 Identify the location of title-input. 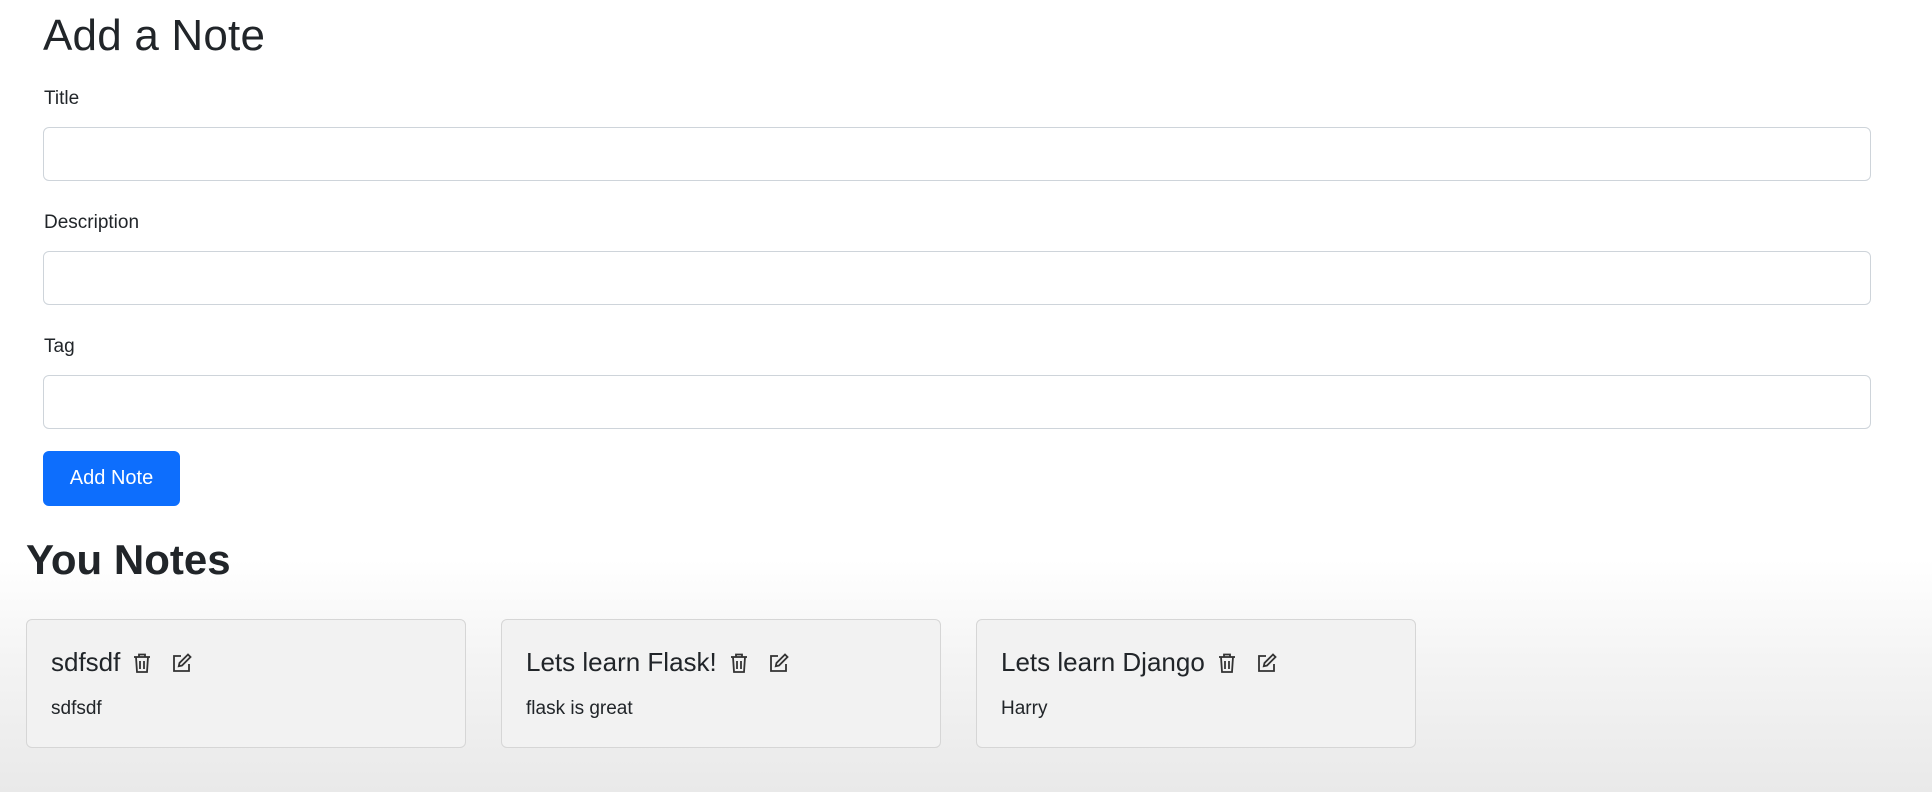
(957, 154).